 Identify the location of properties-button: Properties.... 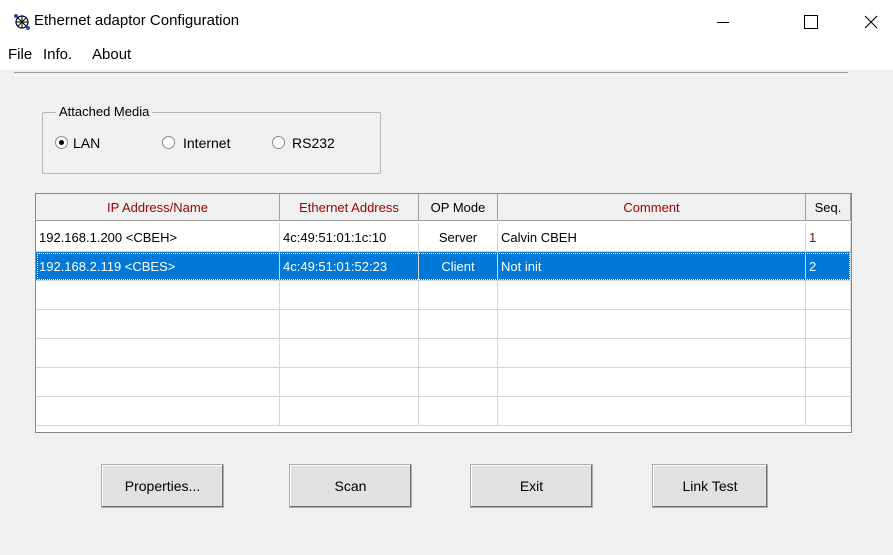
(162, 486).